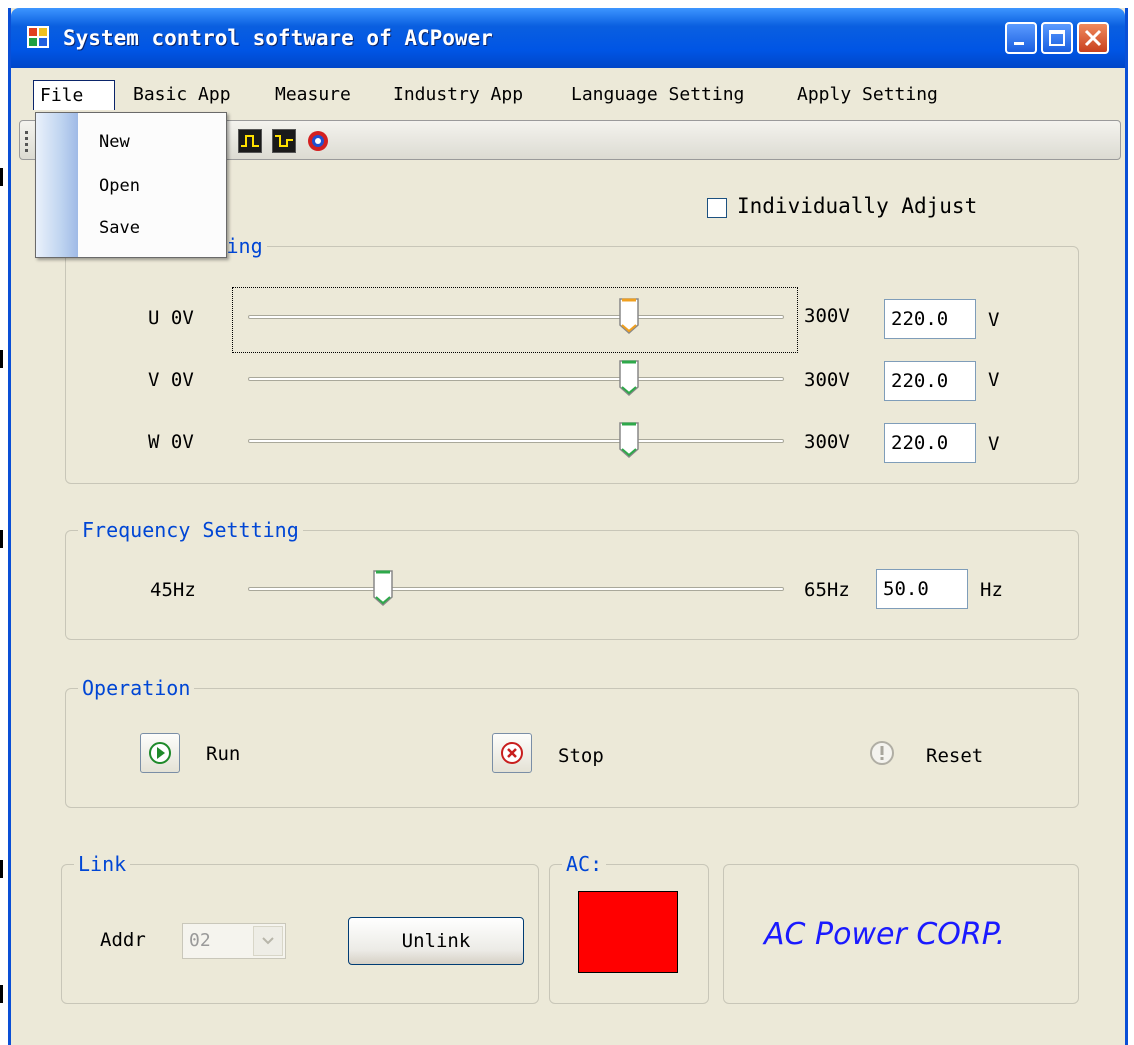 The width and height of the screenshot is (1134, 1045). I want to click on window-title: System control software of ACPower, so click(278, 38).